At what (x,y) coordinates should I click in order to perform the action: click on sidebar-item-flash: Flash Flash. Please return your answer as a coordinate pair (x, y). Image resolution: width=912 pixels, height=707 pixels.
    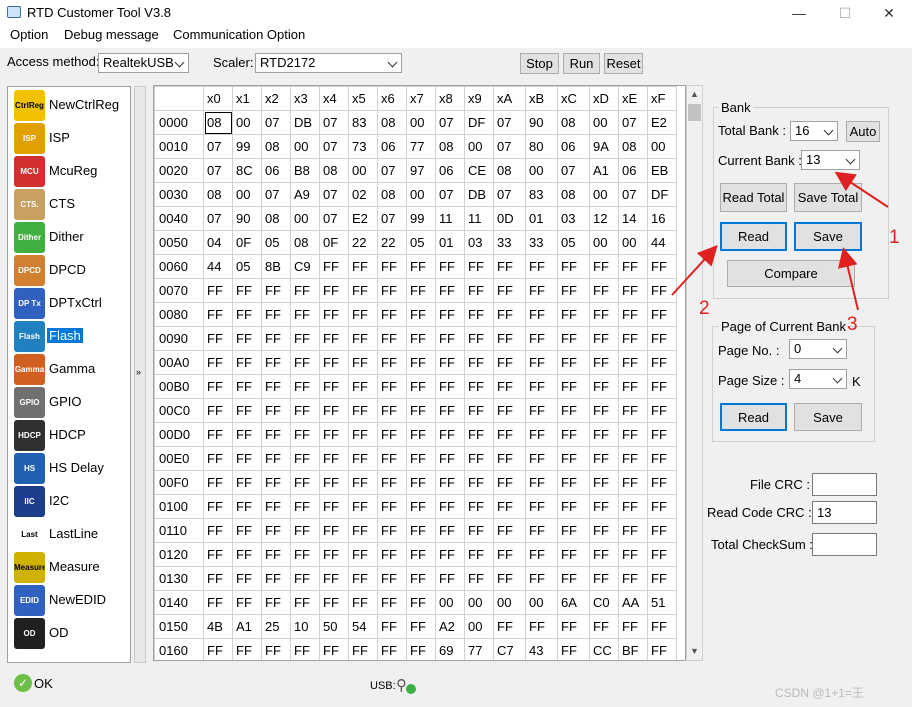
    Looking at the image, I should click on (71, 336).